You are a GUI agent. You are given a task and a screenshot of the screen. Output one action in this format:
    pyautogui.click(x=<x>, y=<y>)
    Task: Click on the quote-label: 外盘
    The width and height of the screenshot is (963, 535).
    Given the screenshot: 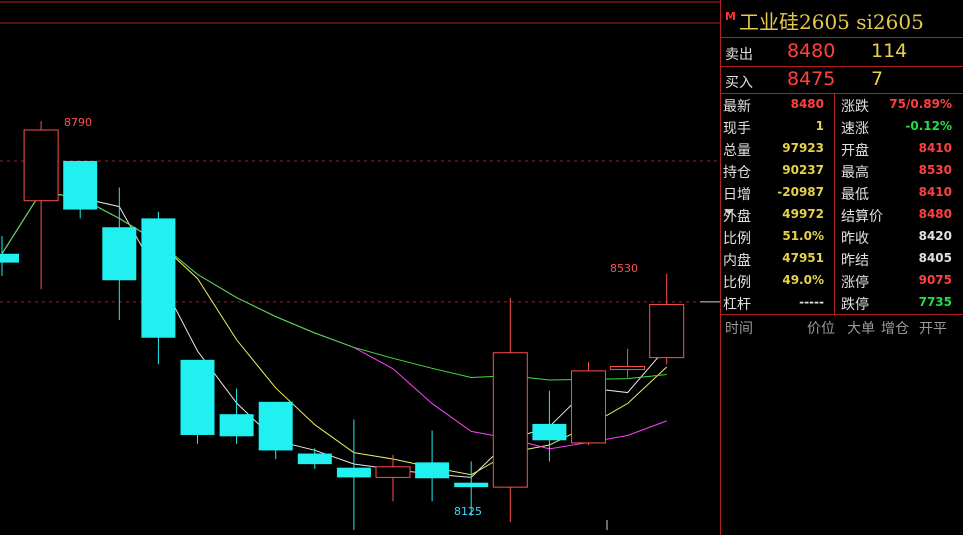 What is the action you would take?
    pyautogui.click(x=737, y=217)
    